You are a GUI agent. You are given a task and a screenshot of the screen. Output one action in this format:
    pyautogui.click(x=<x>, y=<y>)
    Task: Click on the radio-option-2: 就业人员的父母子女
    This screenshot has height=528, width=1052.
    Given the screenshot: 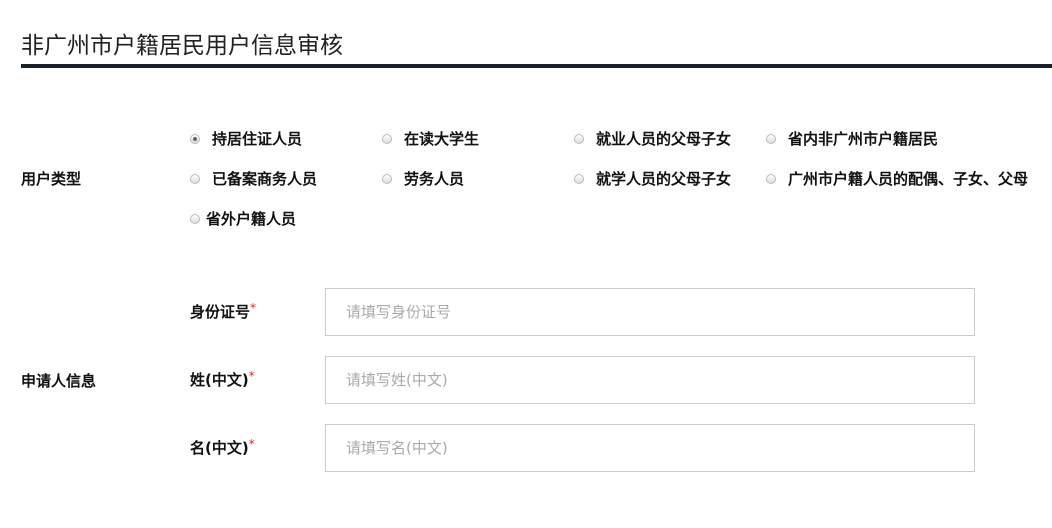 What is the action you would take?
    pyautogui.click(x=652, y=138)
    